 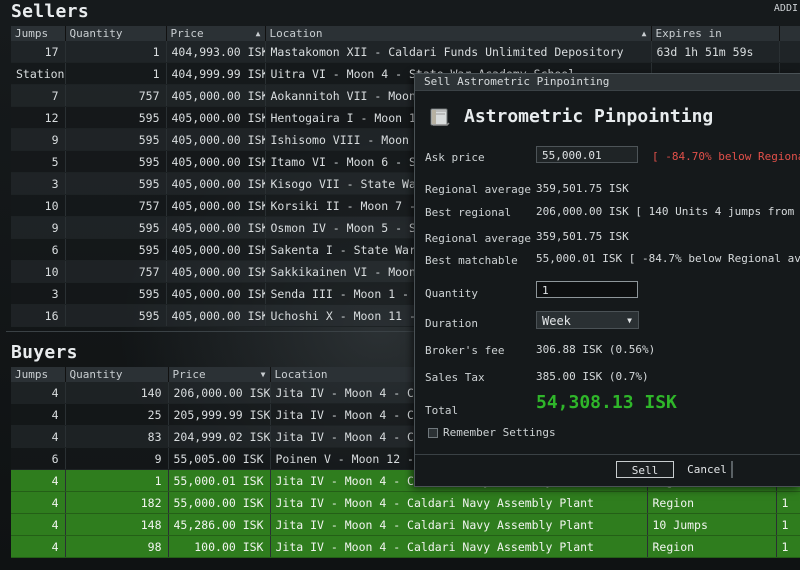 I want to click on cell-quantity: 182, so click(x=117, y=502).